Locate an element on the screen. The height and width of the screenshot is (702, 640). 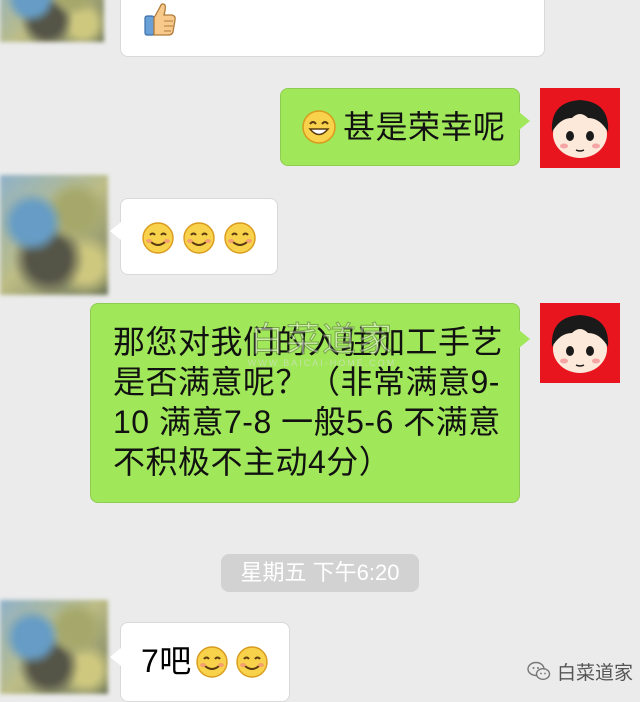
message-line: 10 满意7-8 一般5-6 不满意 is located at coordinates (307, 422).